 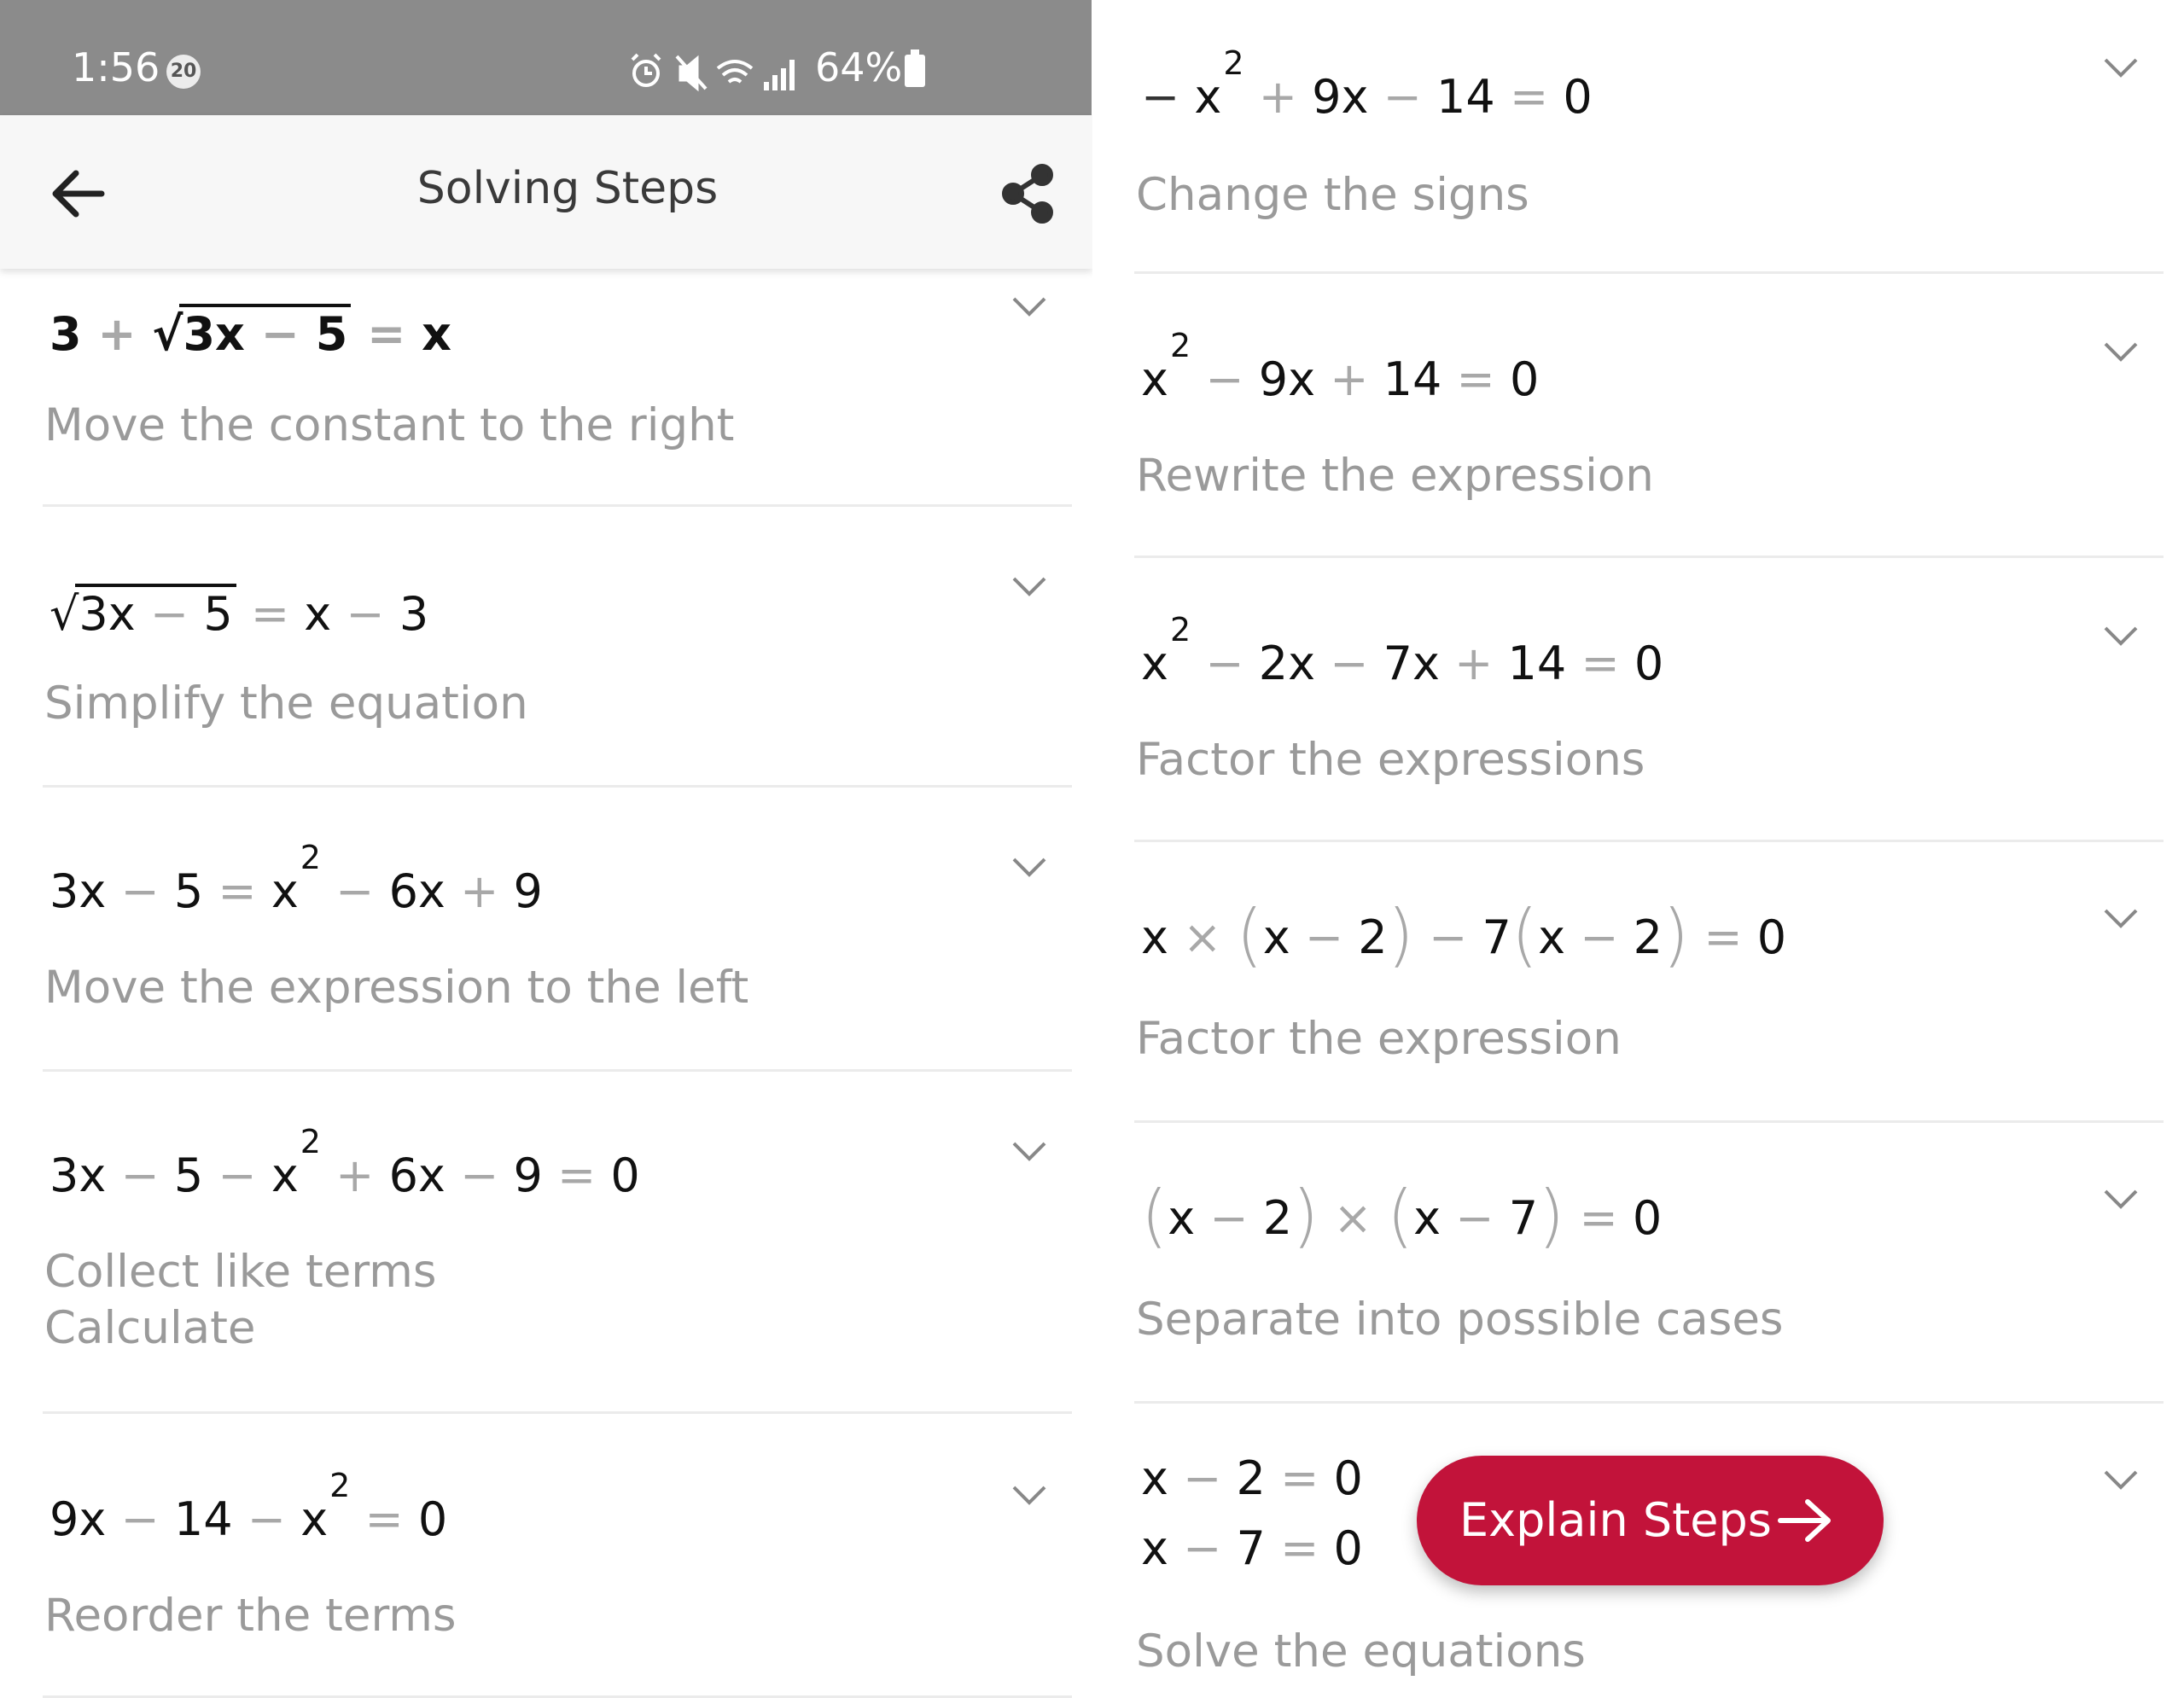 What do you see at coordinates (345, 1162) in the screenshot?
I see `step-equation: 3x − 5 − x2 + 6x − 9 = 0` at bounding box center [345, 1162].